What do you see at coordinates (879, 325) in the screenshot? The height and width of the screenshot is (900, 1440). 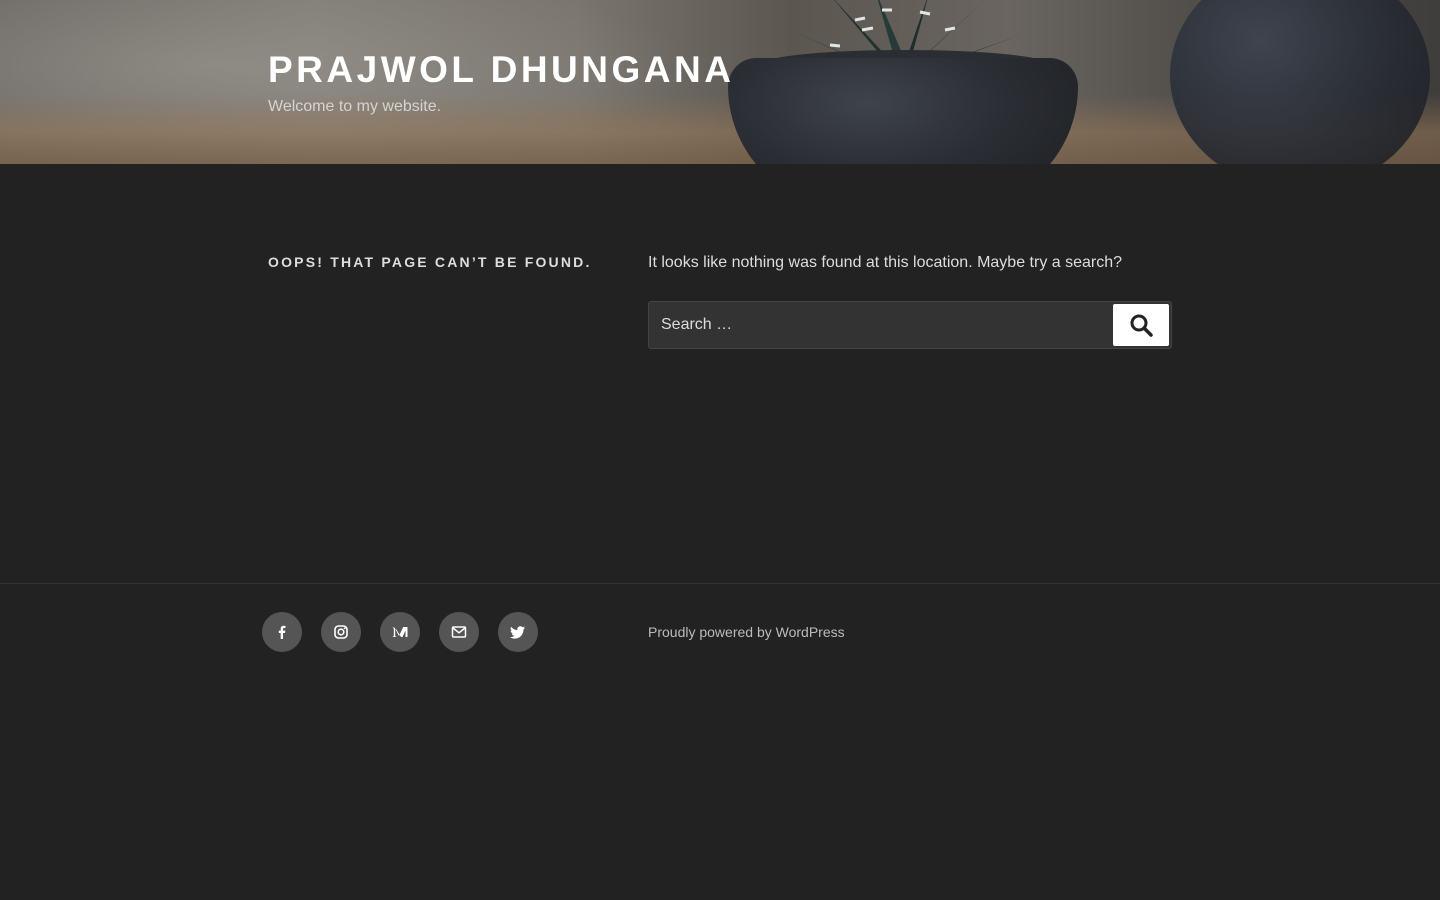 I see `search-input` at bounding box center [879, 325].